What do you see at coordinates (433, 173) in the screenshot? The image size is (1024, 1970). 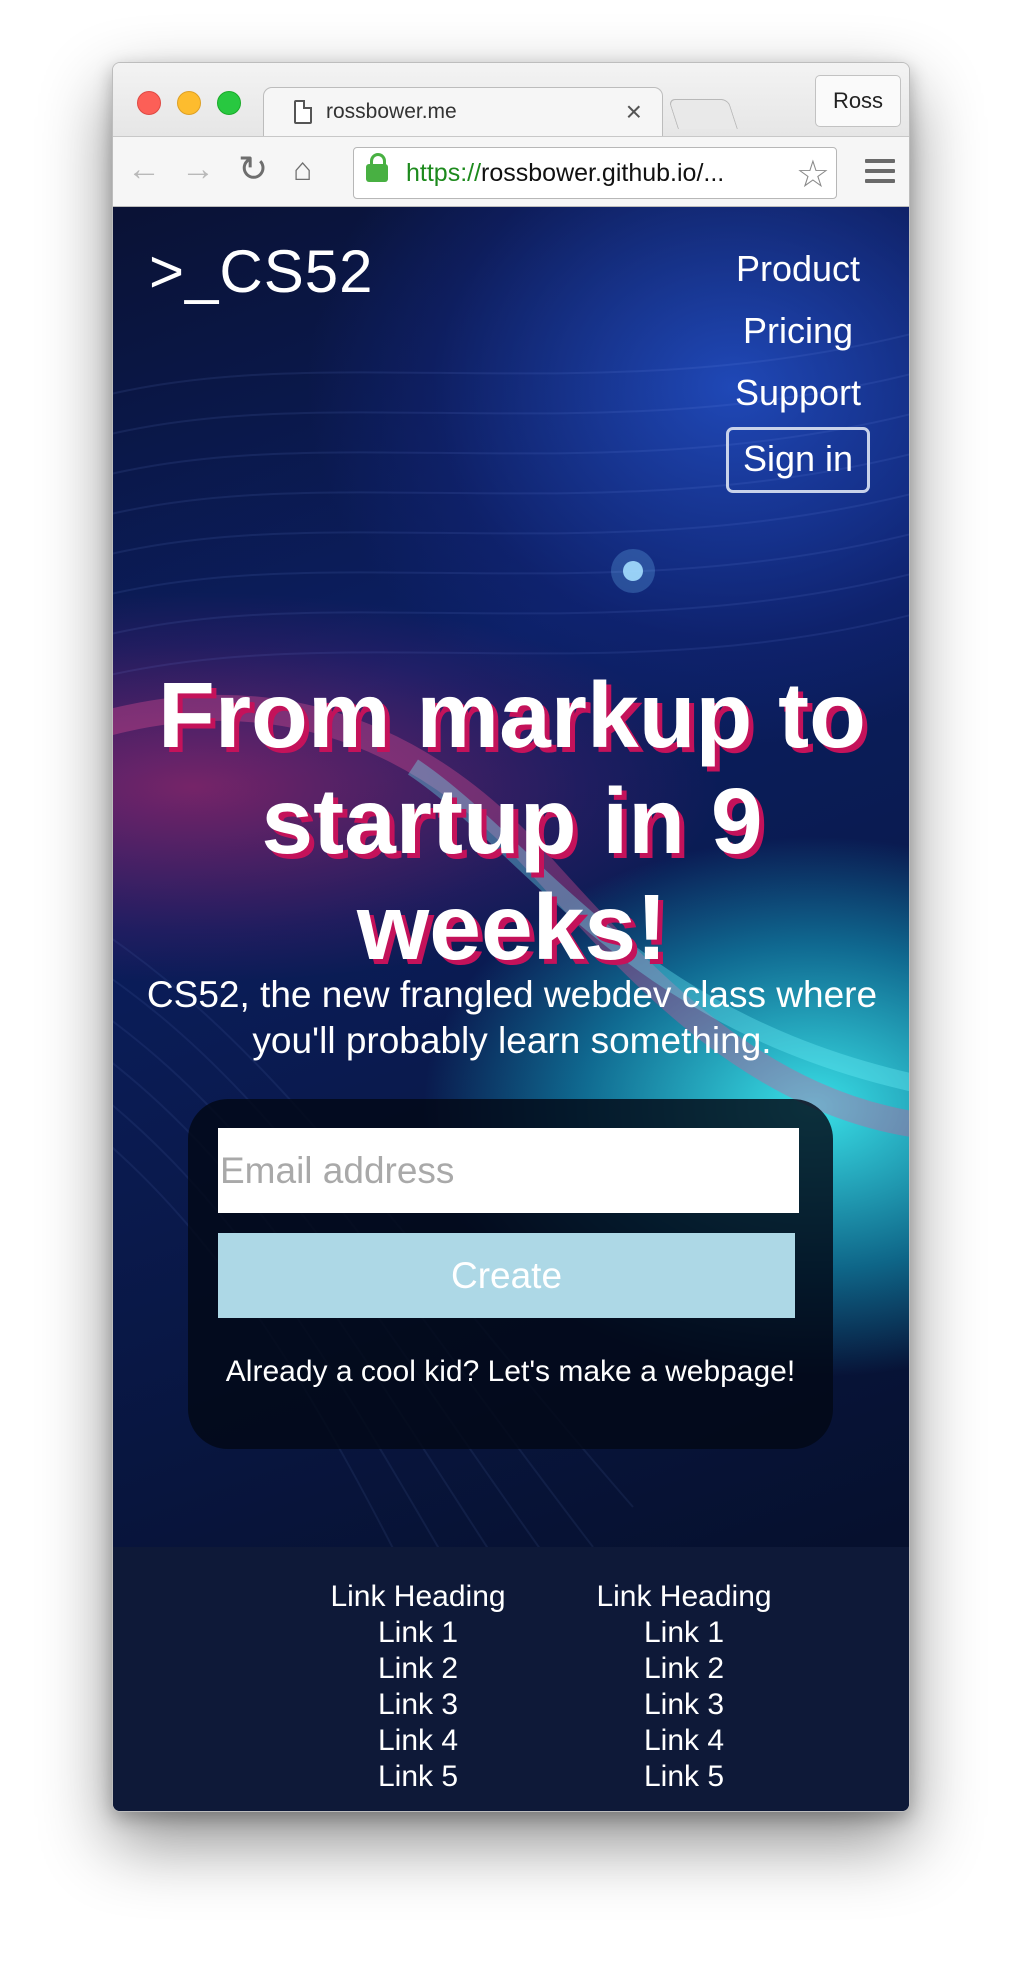 I see `url-scheme: https` at bounding box center [433, 173].